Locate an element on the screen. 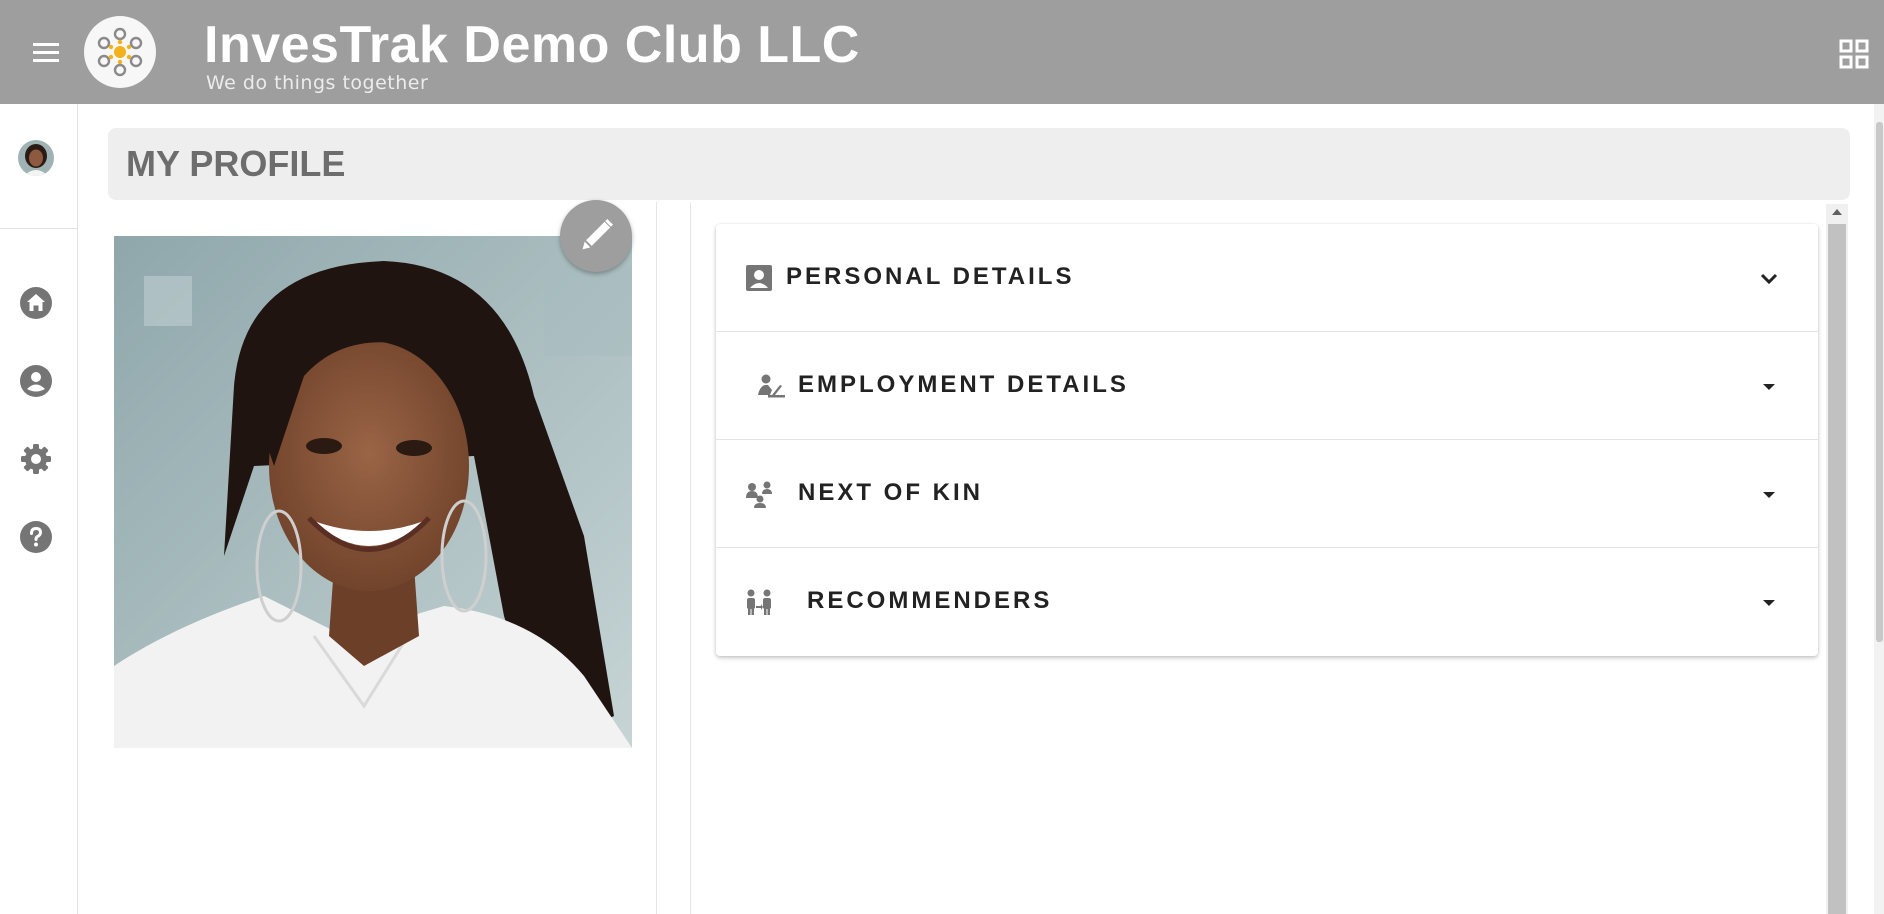  panel-employment-details: EMPLOYMENT DETAILS is located at coordinates (1267, 386).